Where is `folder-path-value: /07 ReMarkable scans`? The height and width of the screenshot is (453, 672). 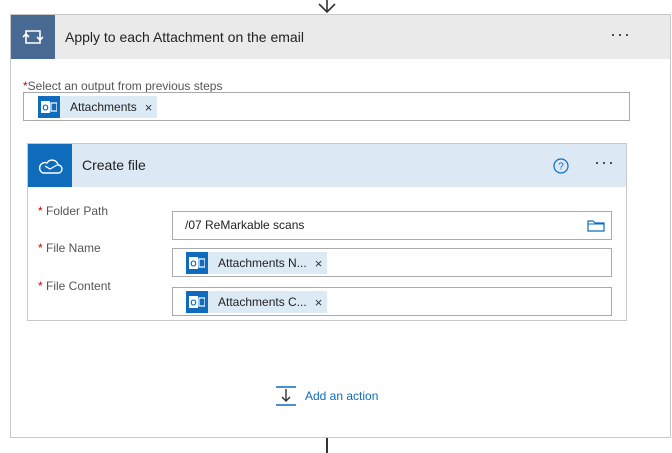
folder-path-value: /07 ReMarkable scans is located at coordinates (245, 225).